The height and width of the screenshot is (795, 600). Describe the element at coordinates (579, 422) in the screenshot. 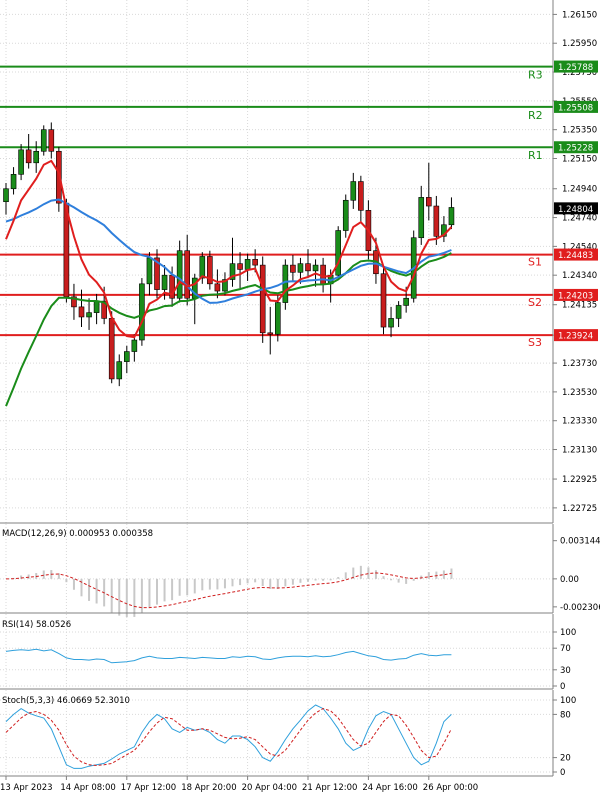

I see `price-tick-label: 1.23330` at that location.